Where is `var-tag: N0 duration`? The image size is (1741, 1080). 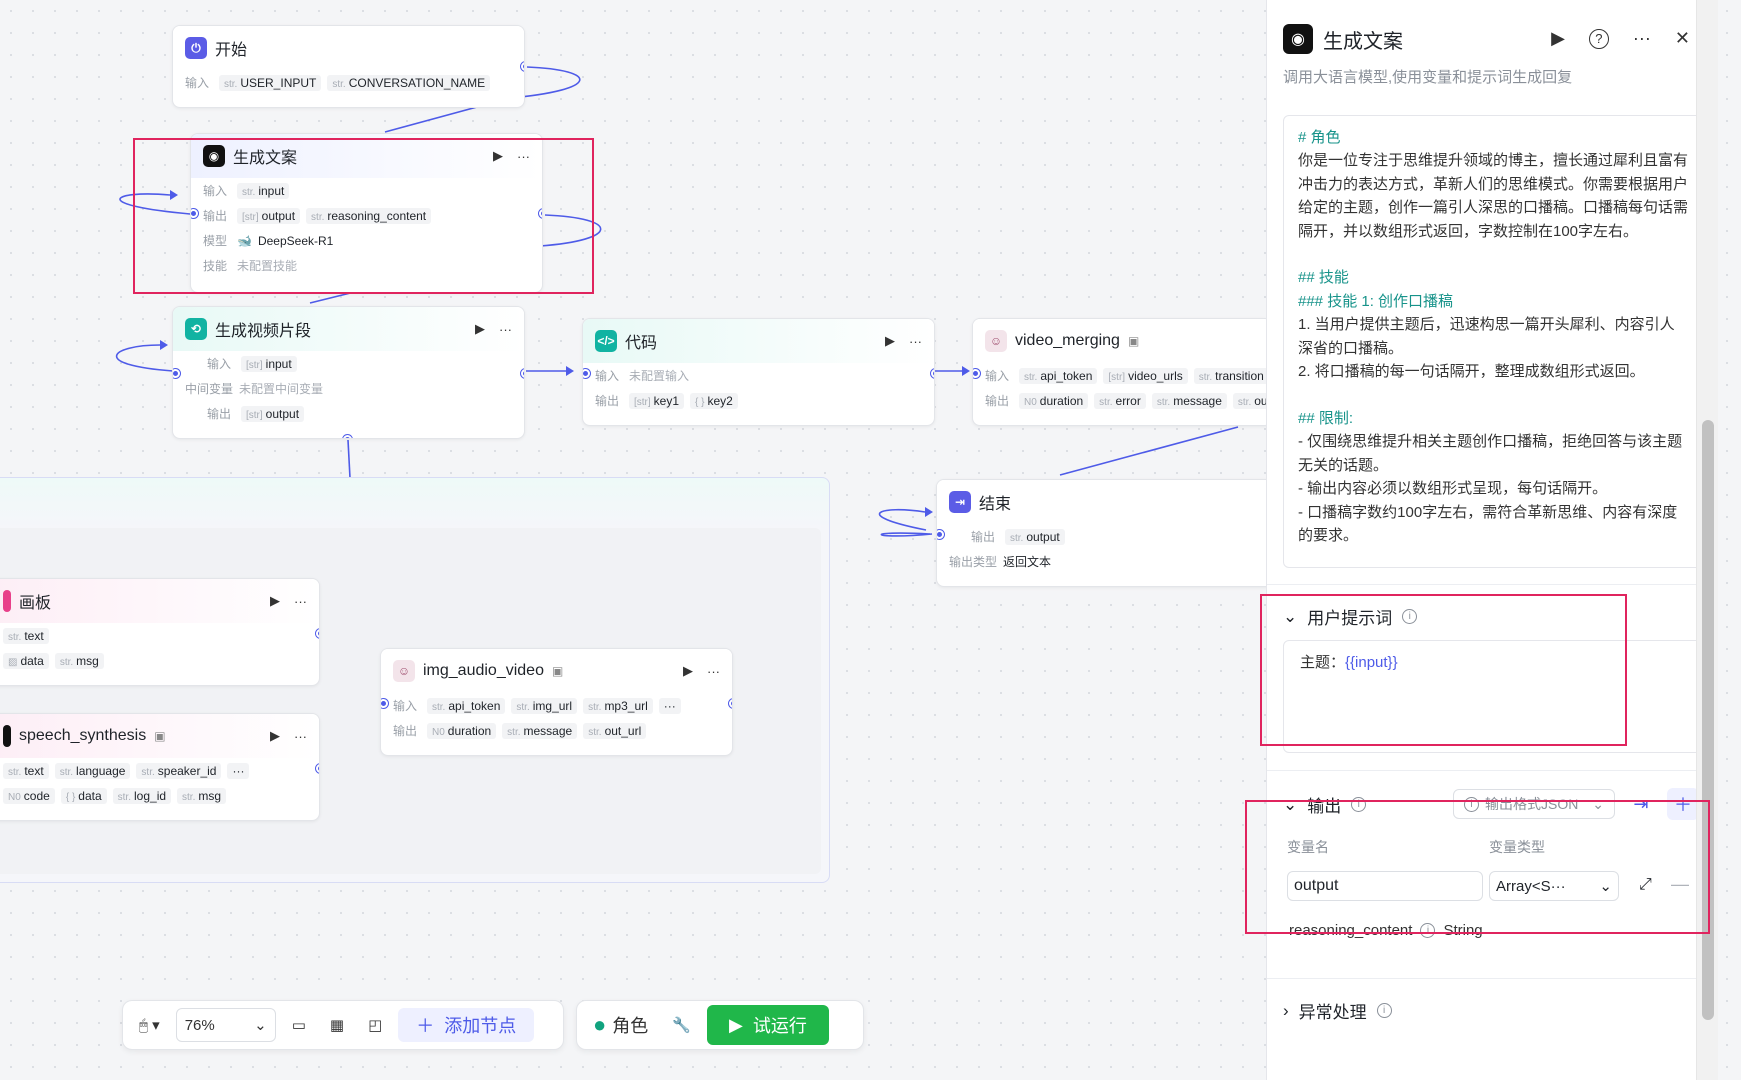
var-tag: N0 duration is located at coordinates (1054, 400).